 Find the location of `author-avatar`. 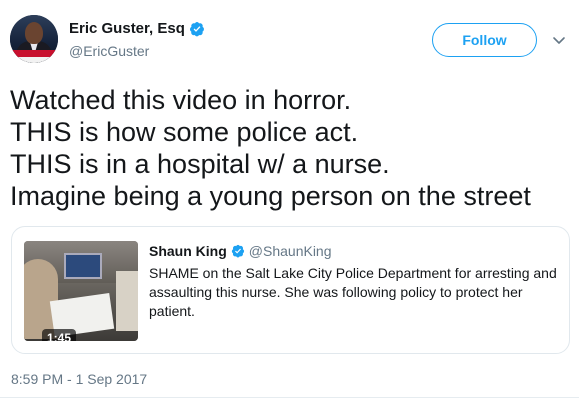

author-avatar is located at coordinates (34, 39).